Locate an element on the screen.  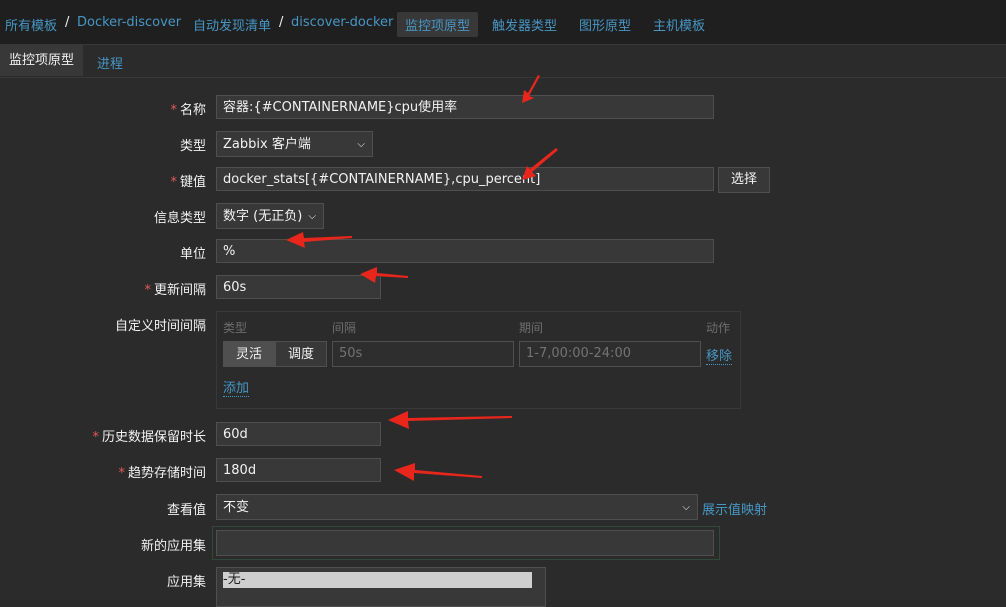
remove-interval-link: 移除 is located at coordinates (719, 355).